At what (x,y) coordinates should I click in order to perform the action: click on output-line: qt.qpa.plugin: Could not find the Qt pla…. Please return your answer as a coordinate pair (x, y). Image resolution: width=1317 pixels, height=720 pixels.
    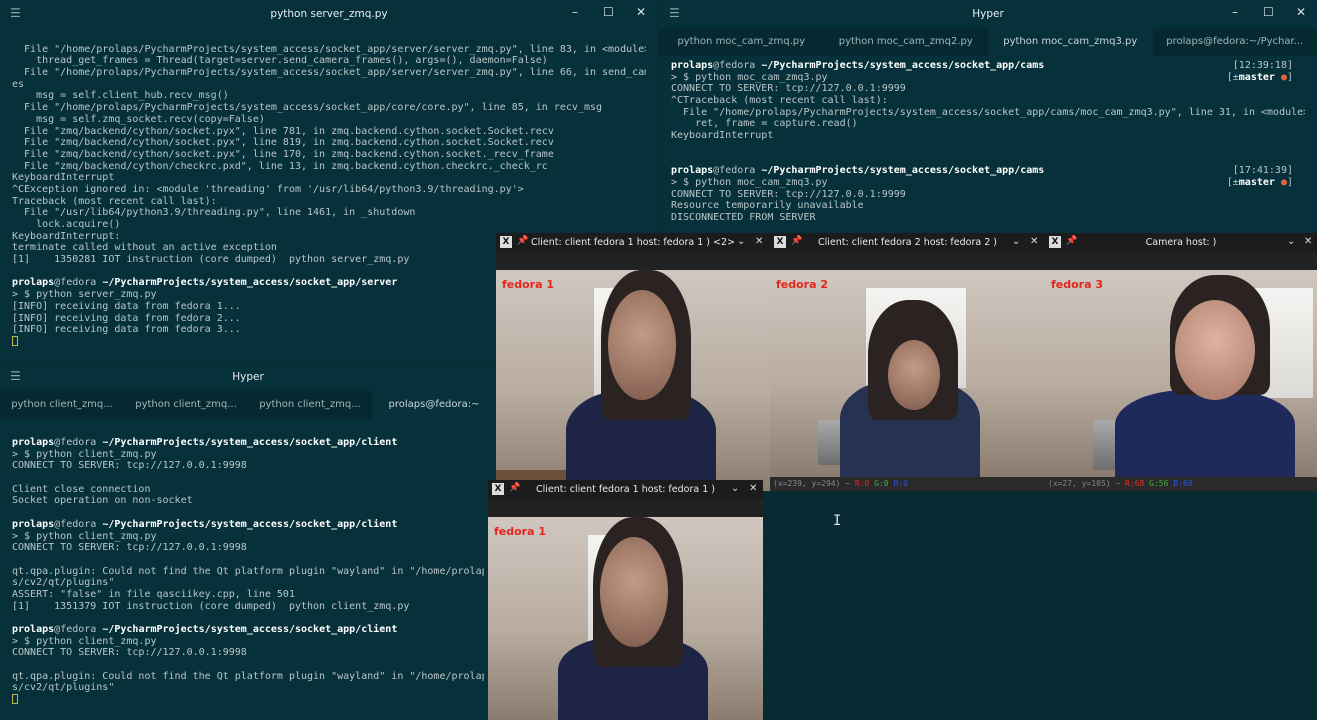
    Looking at the image, I should click on (248, 571).